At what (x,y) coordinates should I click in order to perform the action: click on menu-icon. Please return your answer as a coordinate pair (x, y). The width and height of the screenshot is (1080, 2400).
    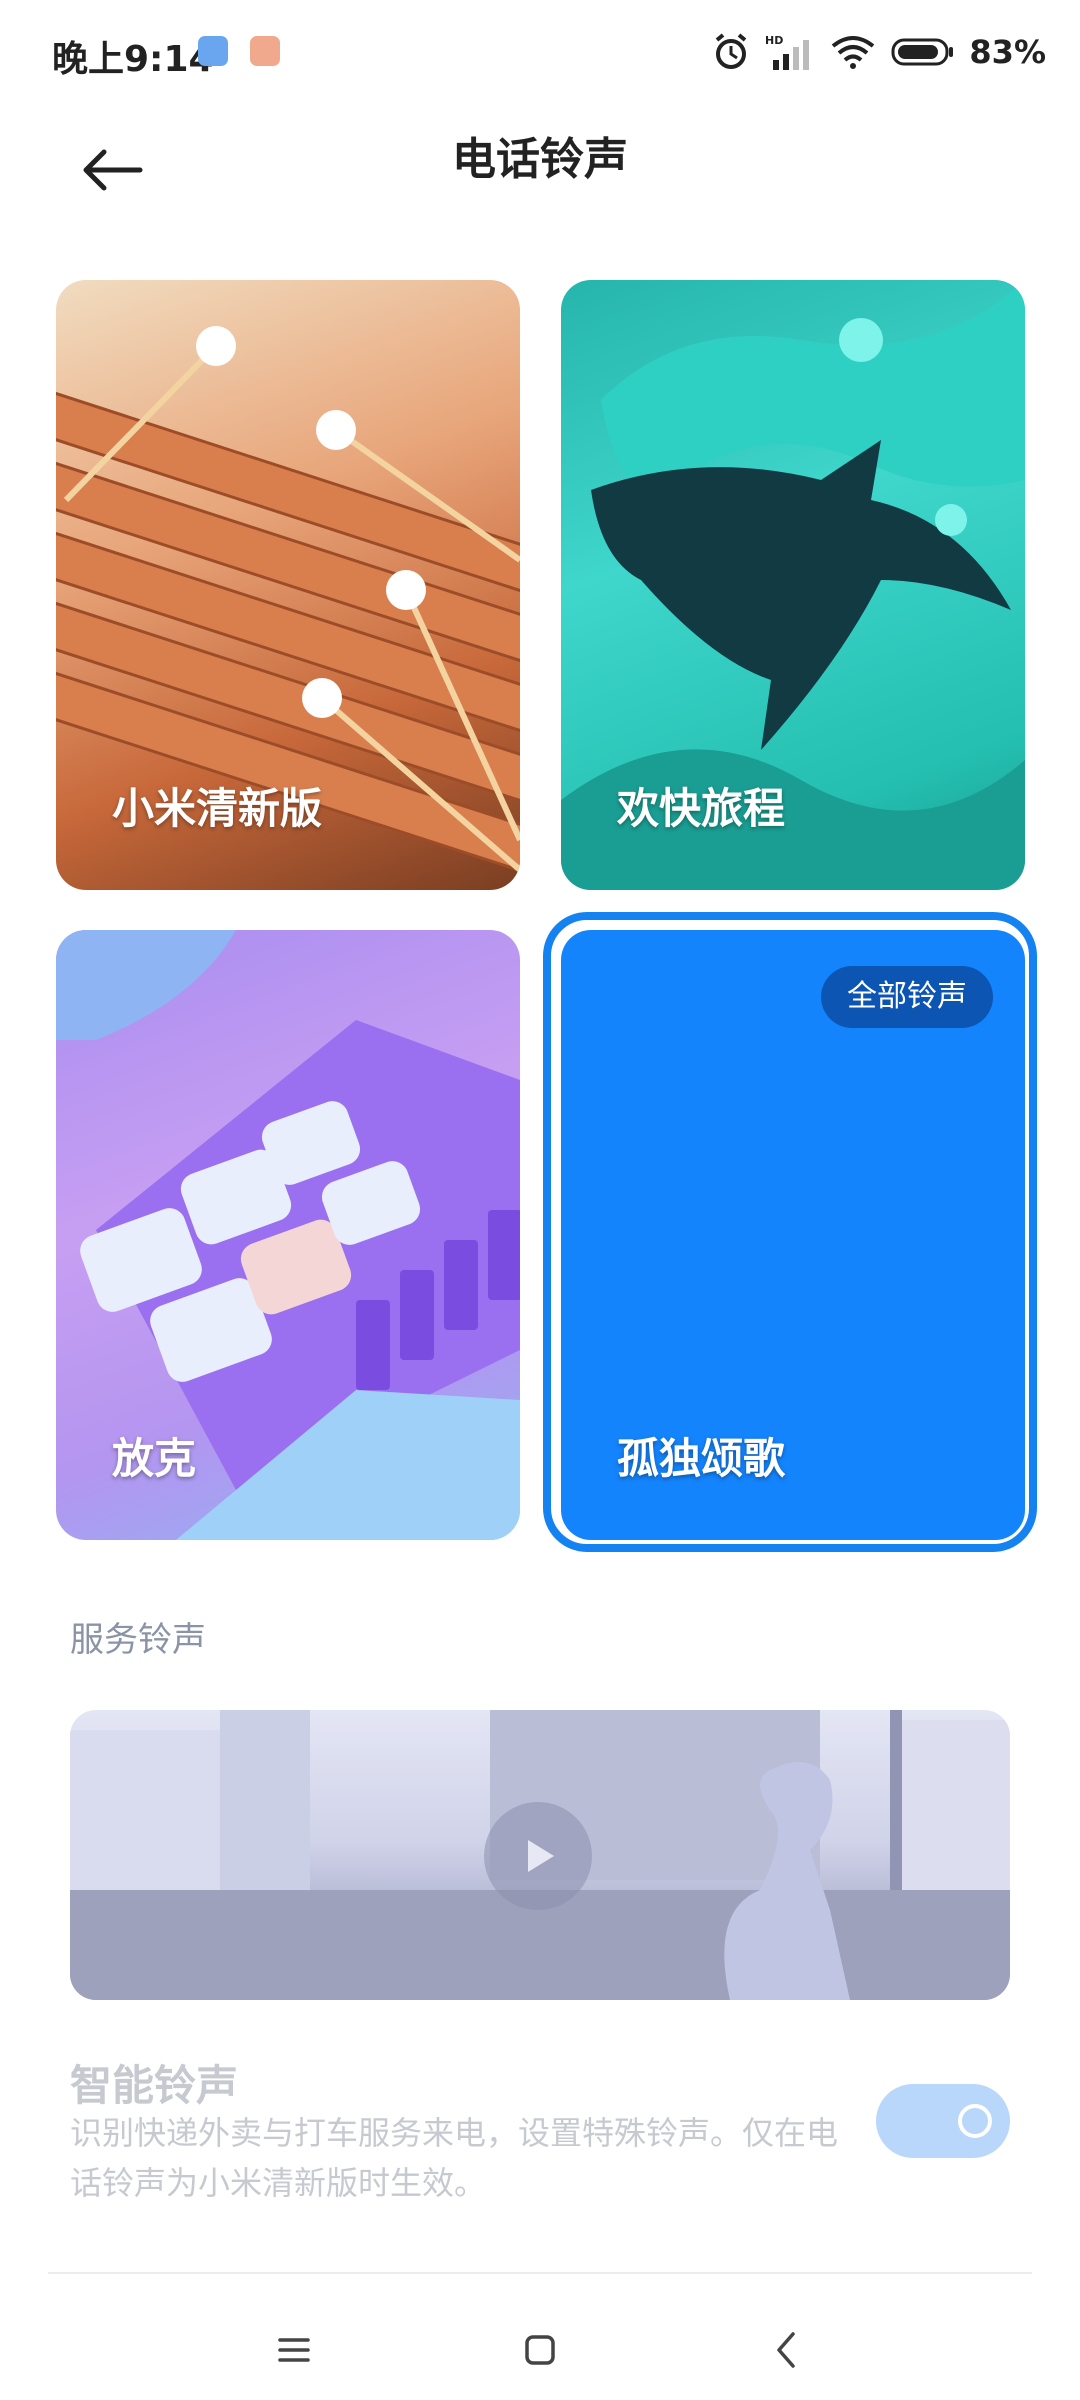
    Looking at the image, I should click on (294, 2350).